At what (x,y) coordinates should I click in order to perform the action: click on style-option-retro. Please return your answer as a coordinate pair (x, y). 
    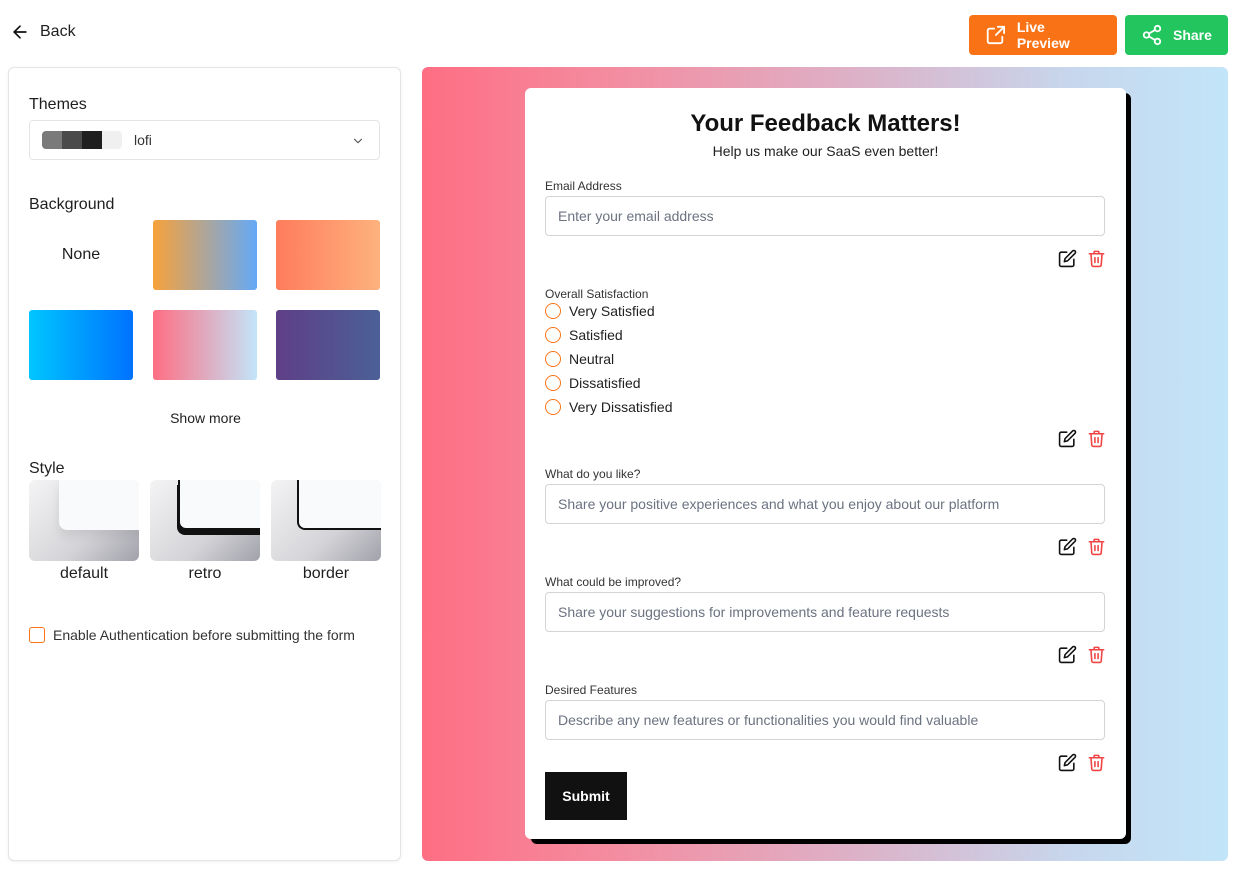
    Looking at the image, I should click on (205, 520).